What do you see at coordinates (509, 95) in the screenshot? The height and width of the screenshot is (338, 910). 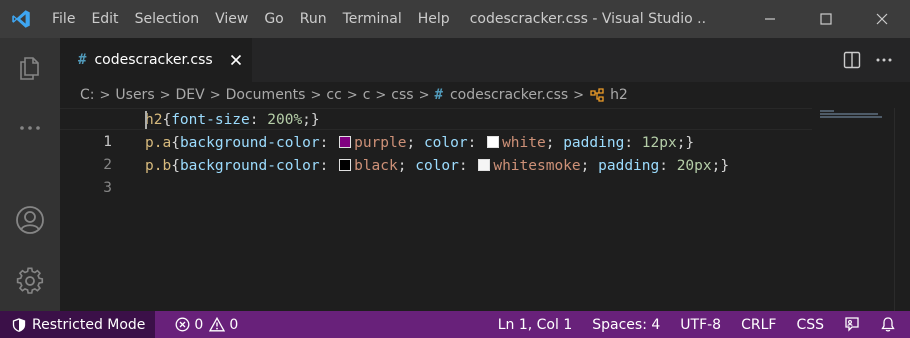 I see `breadcrumb-file: codescracker.css` at bounding box center [509, 95].